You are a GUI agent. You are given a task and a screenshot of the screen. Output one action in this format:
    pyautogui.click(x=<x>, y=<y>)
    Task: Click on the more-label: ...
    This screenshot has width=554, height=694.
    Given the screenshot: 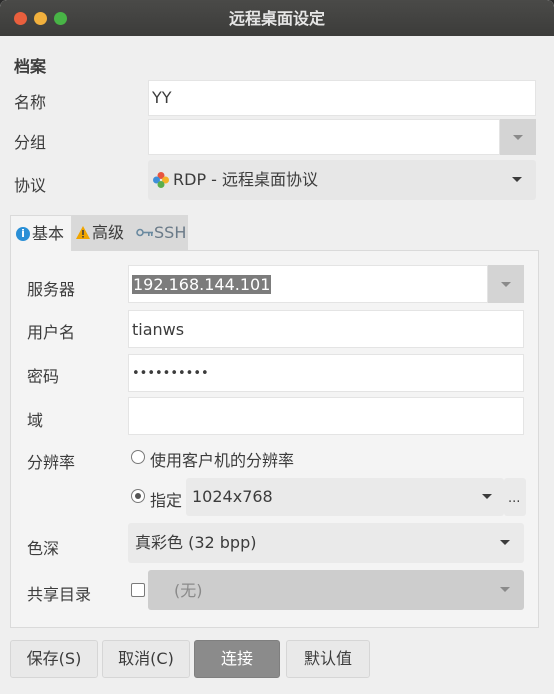 What is the action you would take?
    pyautogui.click(x=514, y=498)
    